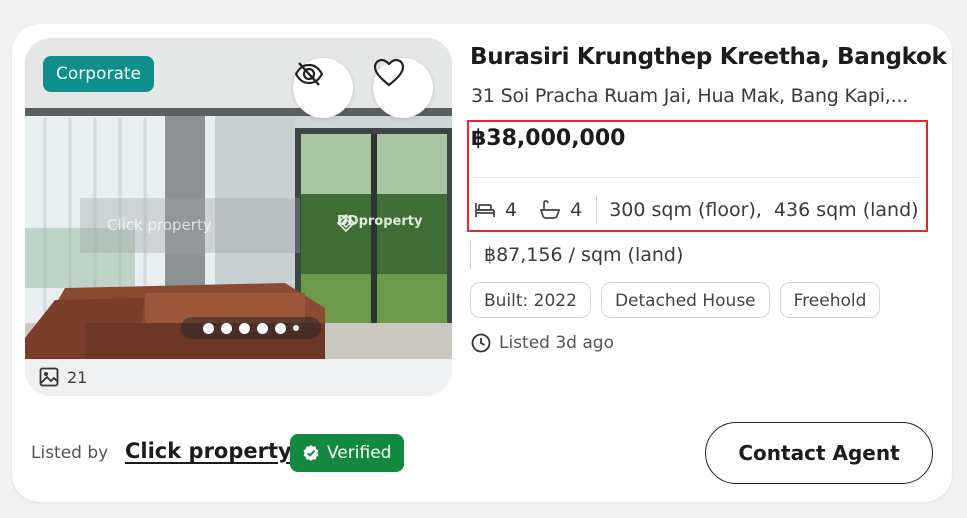 The image size is (967, 518). What do you see at coordinates (584, 255) in the screenshot?
I see `price-per-sqm-value: ฿87,156 / sqm (land)` at bounding box center [584, 255].